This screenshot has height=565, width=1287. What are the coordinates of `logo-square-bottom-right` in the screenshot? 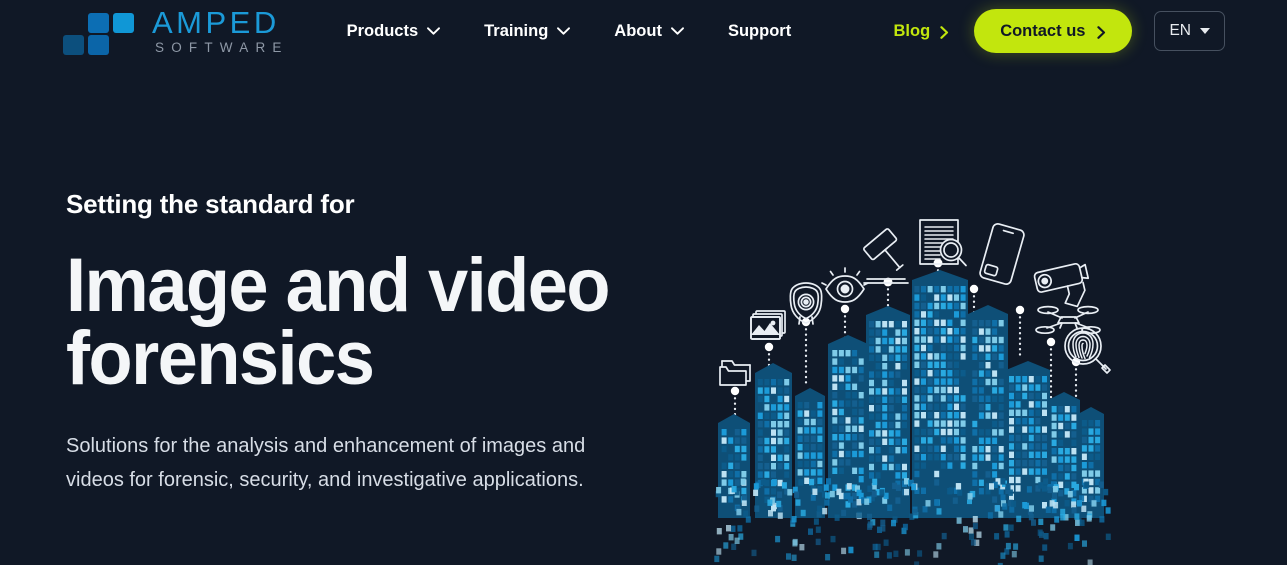 It's located at (98, 45).